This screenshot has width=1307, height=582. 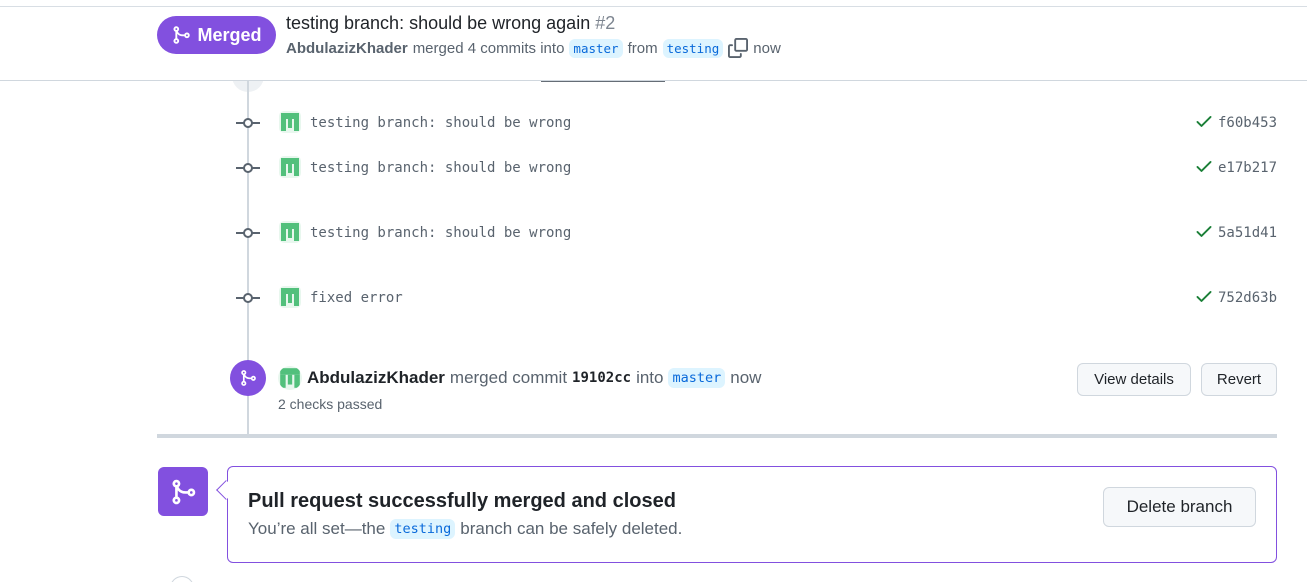 I want to click on merge-time: now, so click(x=746, y=377).